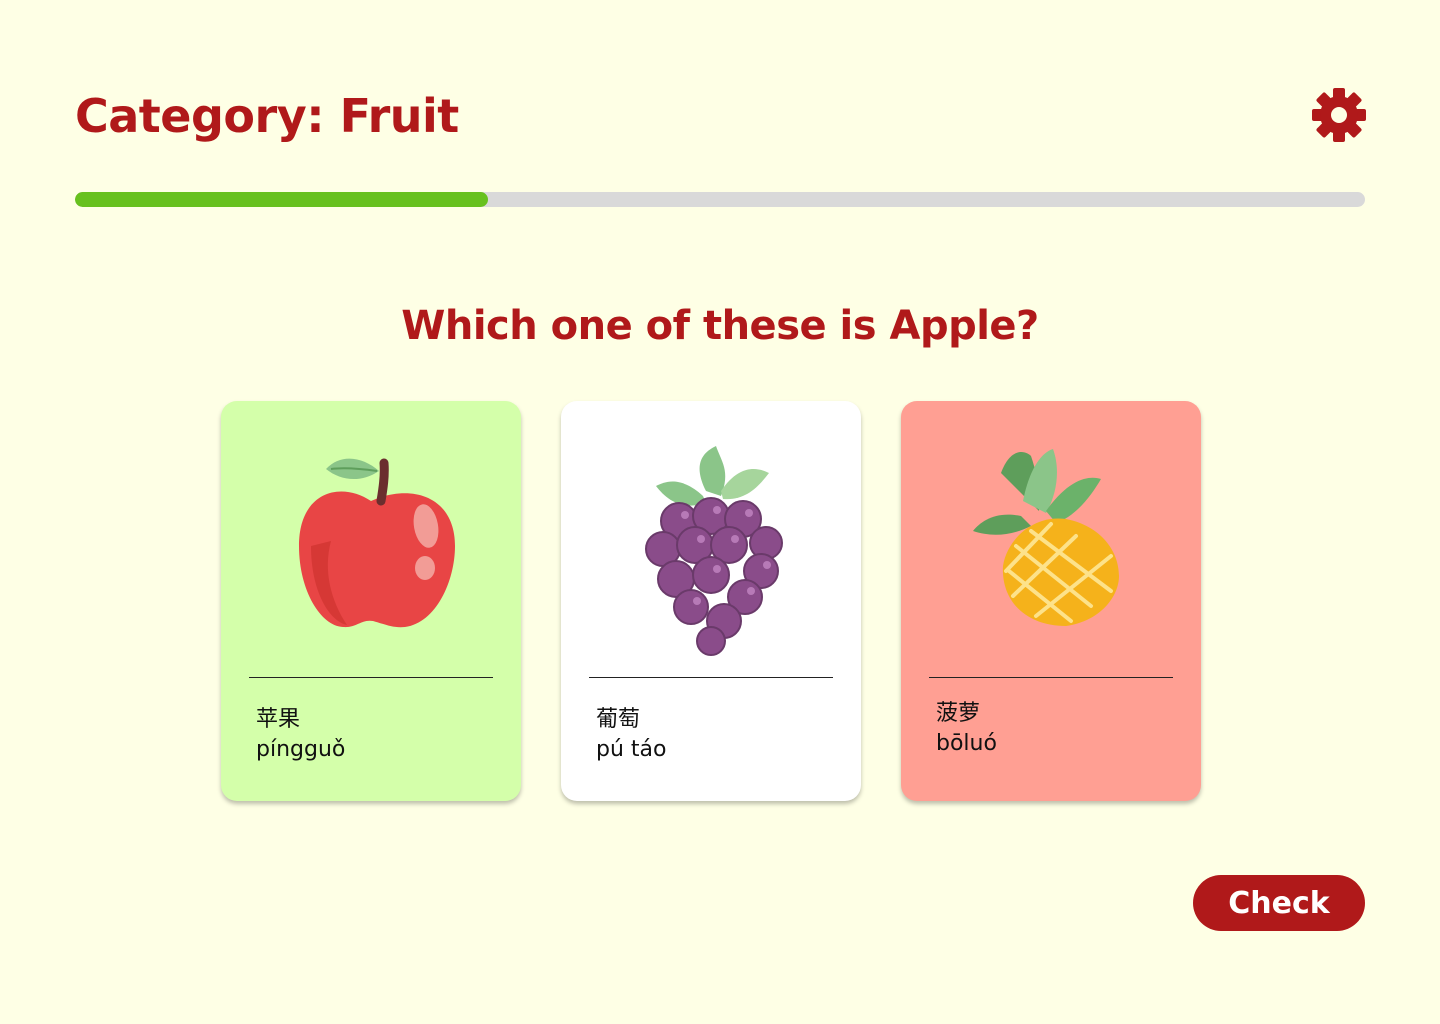  I want to click on gear-icon, so click(1339, 115).